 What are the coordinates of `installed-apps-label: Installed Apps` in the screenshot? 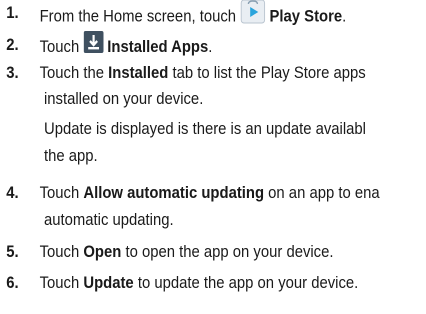 It's located at (158, 46).